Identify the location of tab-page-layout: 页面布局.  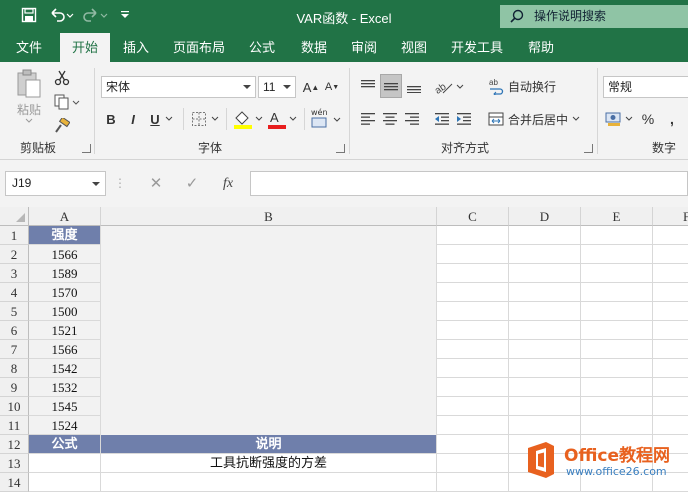
(199, 47).